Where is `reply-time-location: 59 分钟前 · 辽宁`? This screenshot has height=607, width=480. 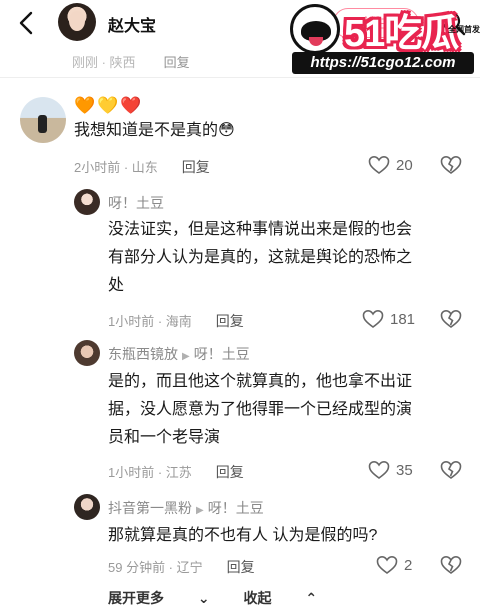 reply-time-location: 59 分钟前 · 辽宁 is located at coordinates (155, 567).